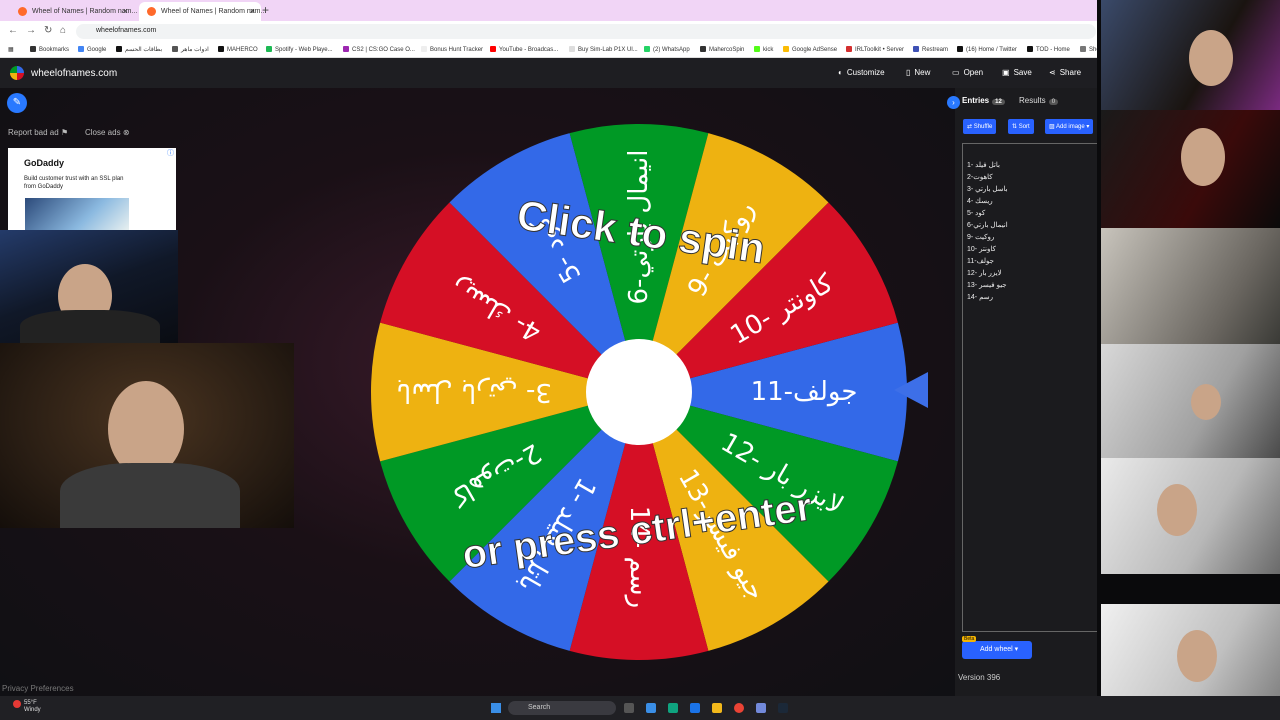 This screenshot has width=1280, height=720. What do you see at coordinates (63, 30) in the screenshot?
I see `home-icon: ⌂` at bounding box center [63, 30].